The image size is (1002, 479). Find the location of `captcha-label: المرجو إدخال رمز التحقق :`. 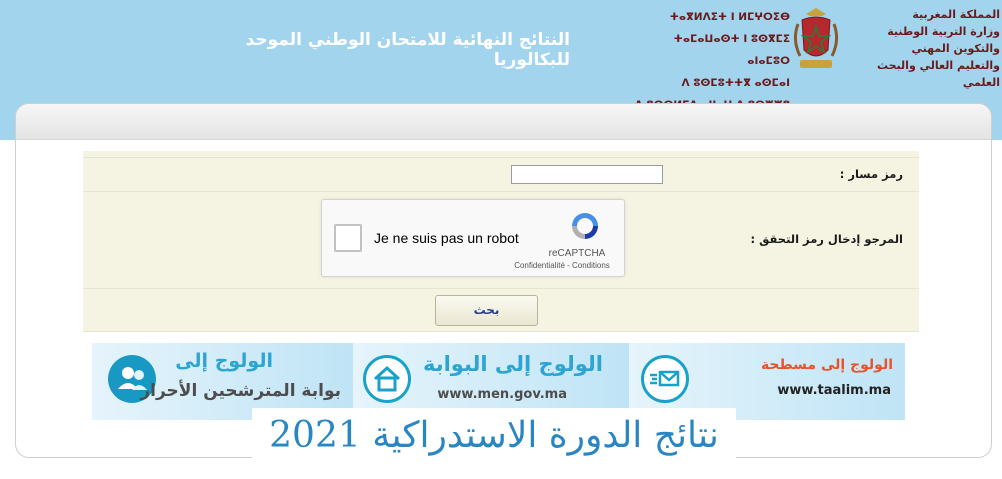

captcha-label: المرجو إدخال رمز التحقق : is located at coordinates (826, 239).